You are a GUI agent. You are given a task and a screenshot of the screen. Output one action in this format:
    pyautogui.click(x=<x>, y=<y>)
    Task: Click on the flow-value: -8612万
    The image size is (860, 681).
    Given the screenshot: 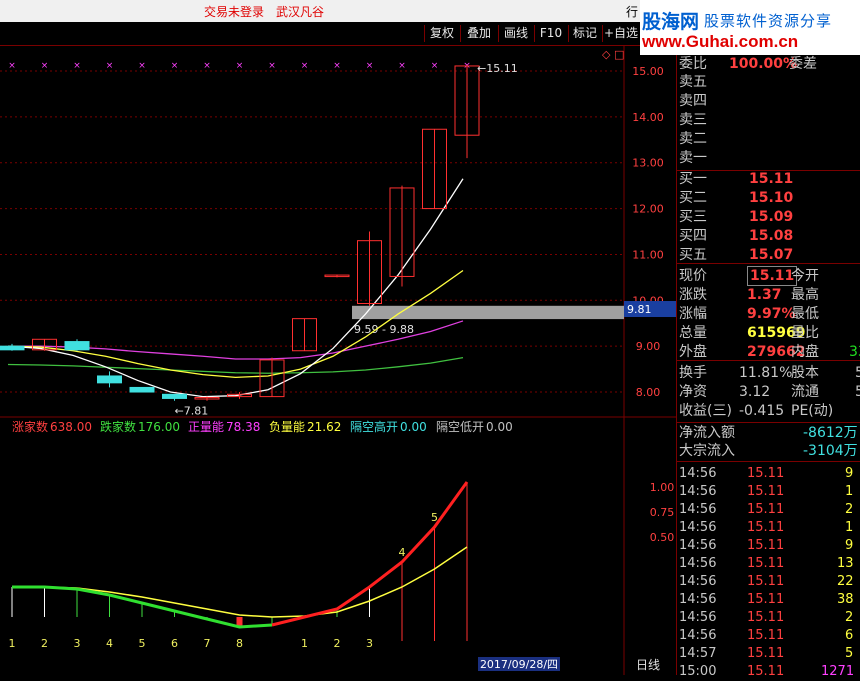 What is the action you would take?
    pyautogui.click(x=830, y=433)
    